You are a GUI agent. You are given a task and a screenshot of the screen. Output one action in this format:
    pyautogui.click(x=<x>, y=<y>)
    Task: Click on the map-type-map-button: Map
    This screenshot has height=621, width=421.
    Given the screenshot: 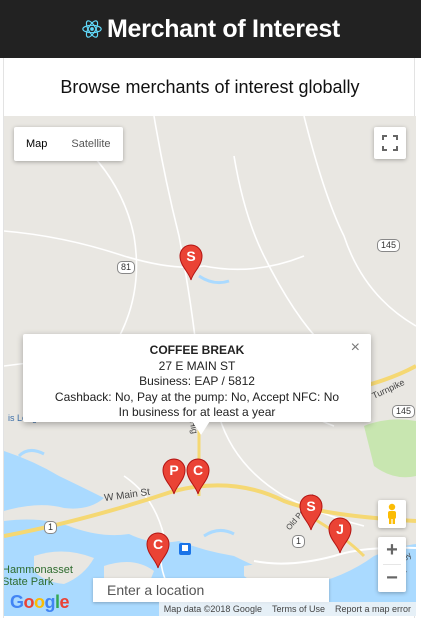 What is the action you would take?
    pyautogui.click(x=36, y=144)
    